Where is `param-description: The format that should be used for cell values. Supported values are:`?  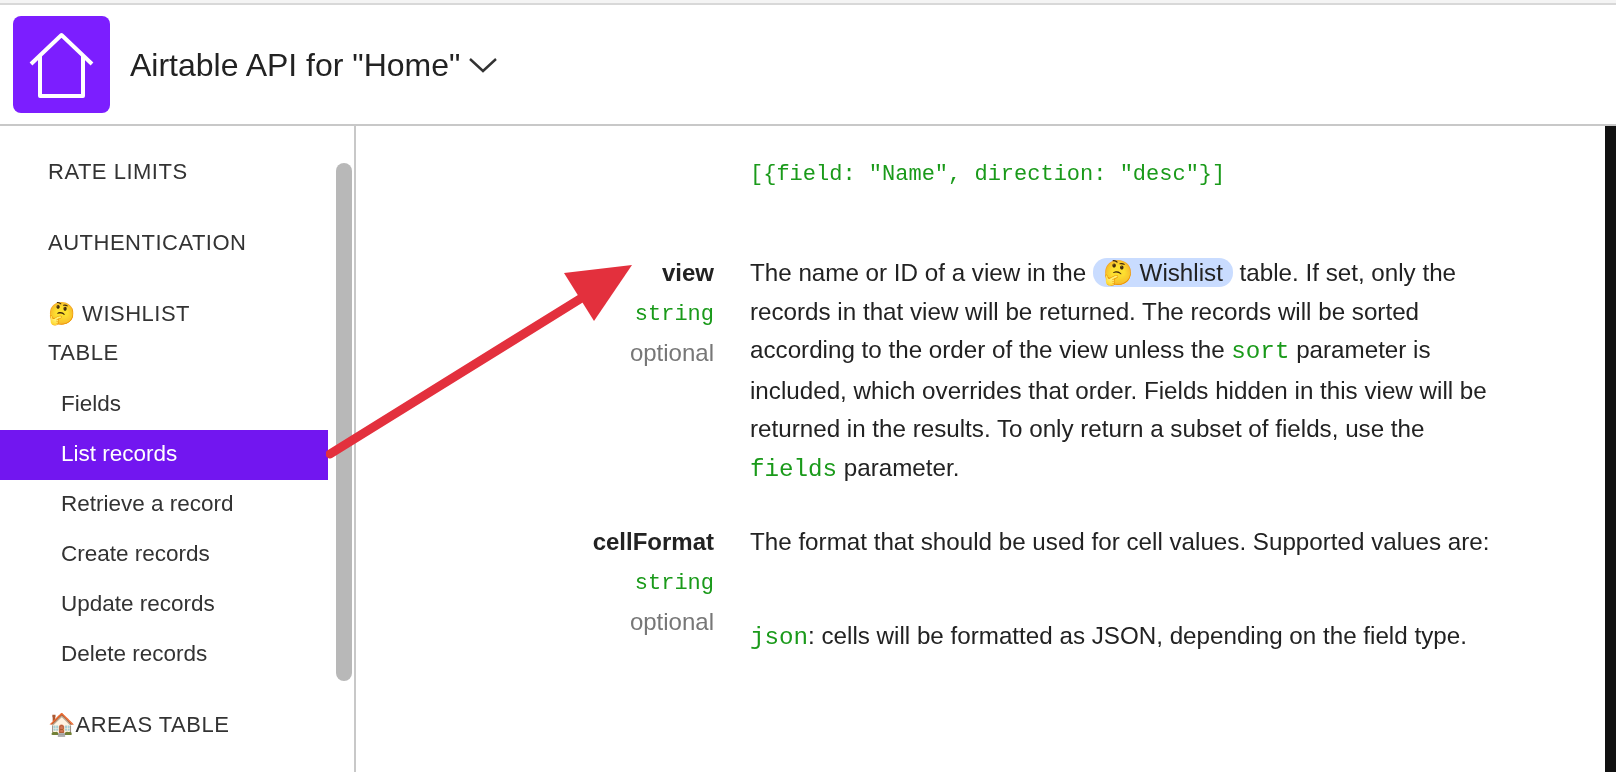 param-description: The format that should be used for cell values. Supported values are: is located at coordinates (1120, 542).